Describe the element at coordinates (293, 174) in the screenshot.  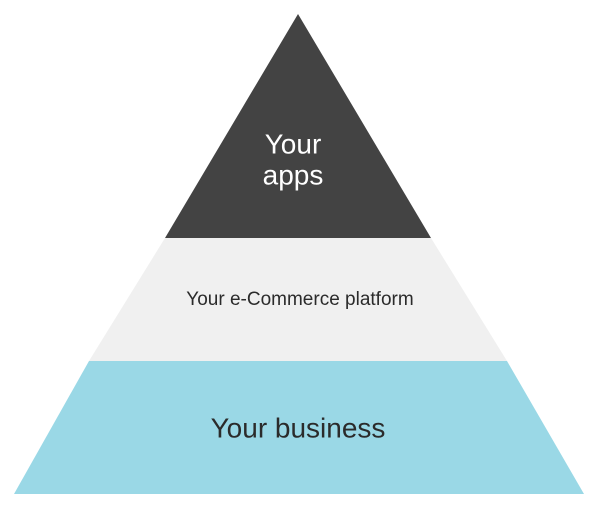
I see `tier-apps-label-line2: apps` at that location.